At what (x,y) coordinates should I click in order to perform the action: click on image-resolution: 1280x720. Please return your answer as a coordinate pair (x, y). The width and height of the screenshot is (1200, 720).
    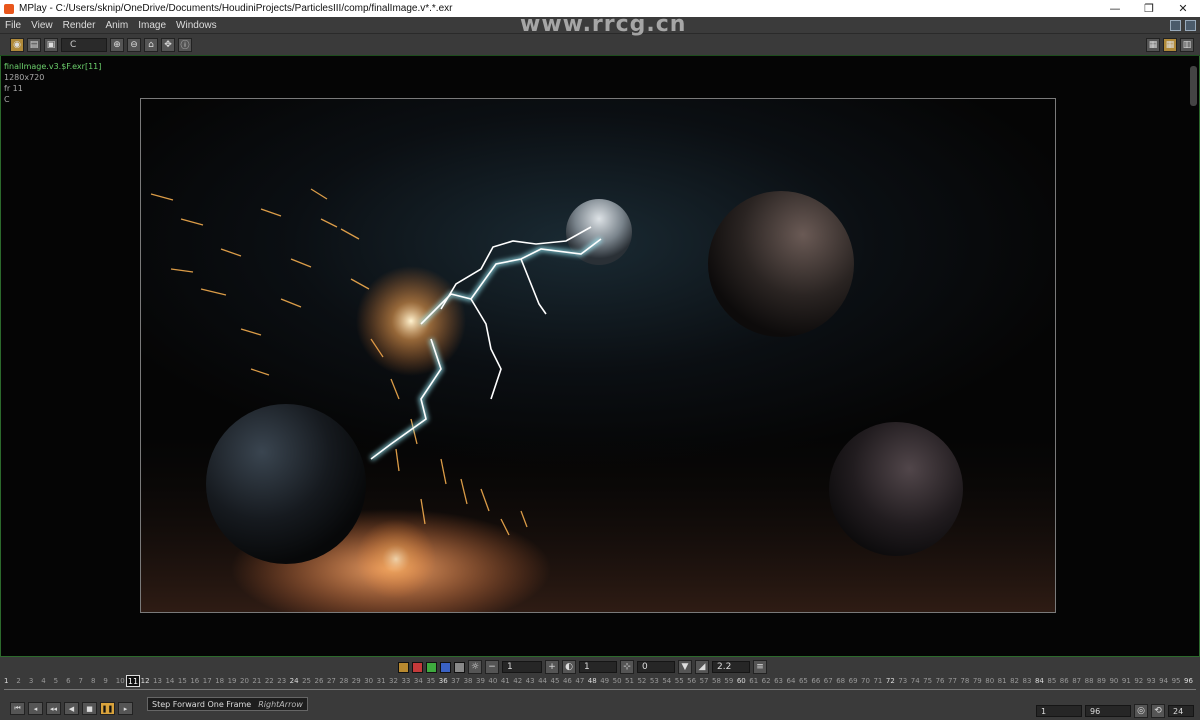
    Looking at the image, I should click on (24, 77).